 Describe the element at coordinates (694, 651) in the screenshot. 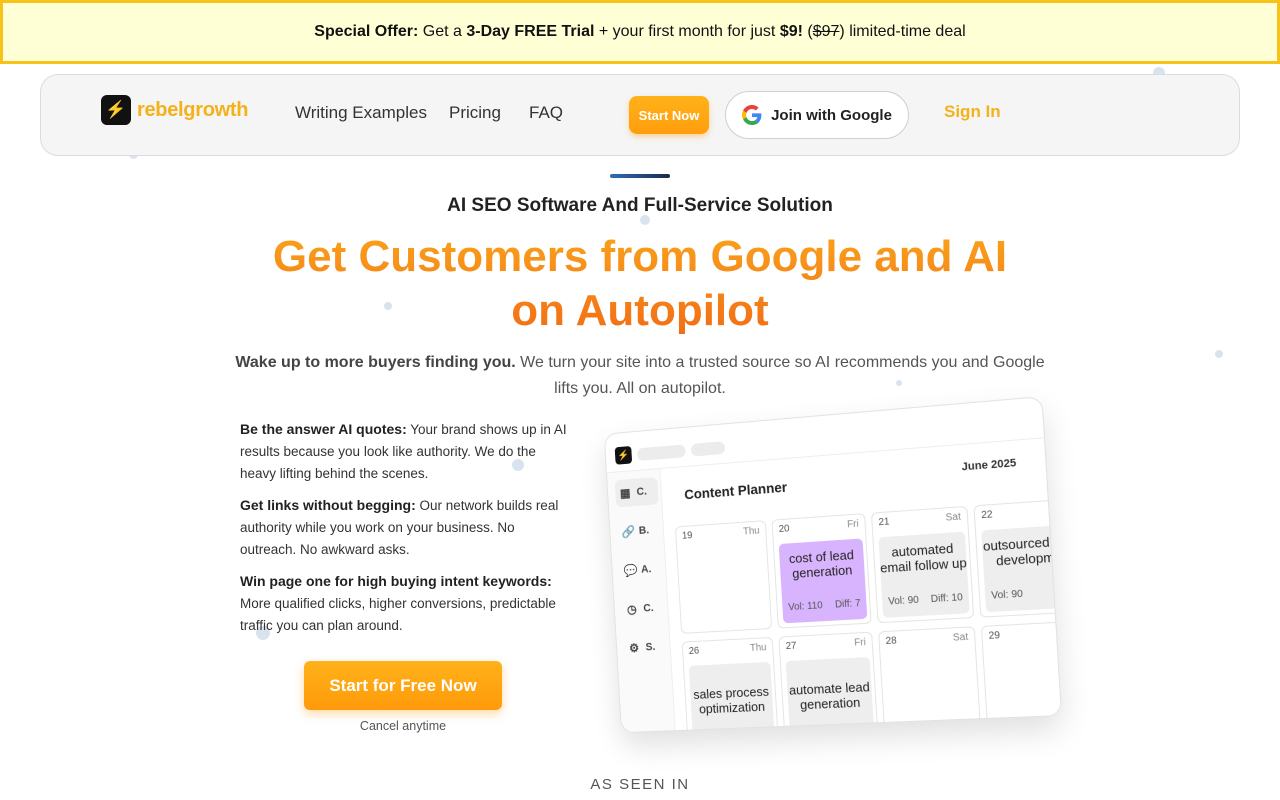

I see `day-number: 26` at that location.